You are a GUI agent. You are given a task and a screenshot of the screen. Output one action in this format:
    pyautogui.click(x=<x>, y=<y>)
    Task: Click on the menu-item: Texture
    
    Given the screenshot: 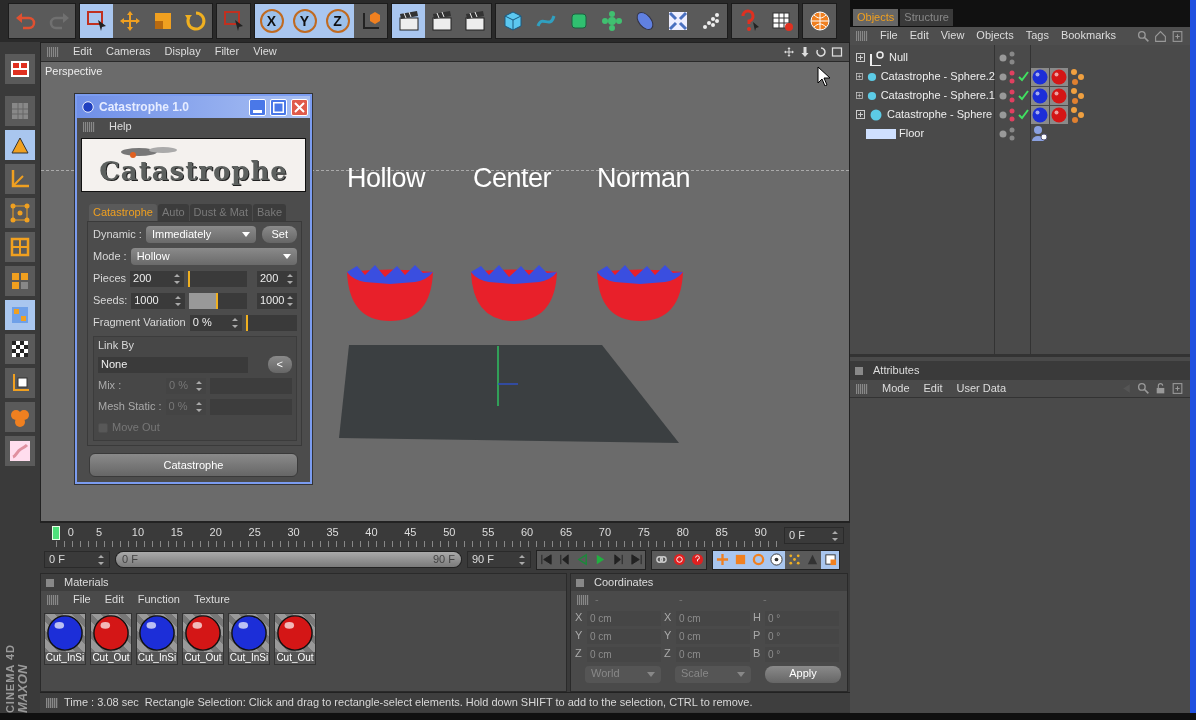 What is the action you would take?
    pyautogui.click(x=211, y=600)
    